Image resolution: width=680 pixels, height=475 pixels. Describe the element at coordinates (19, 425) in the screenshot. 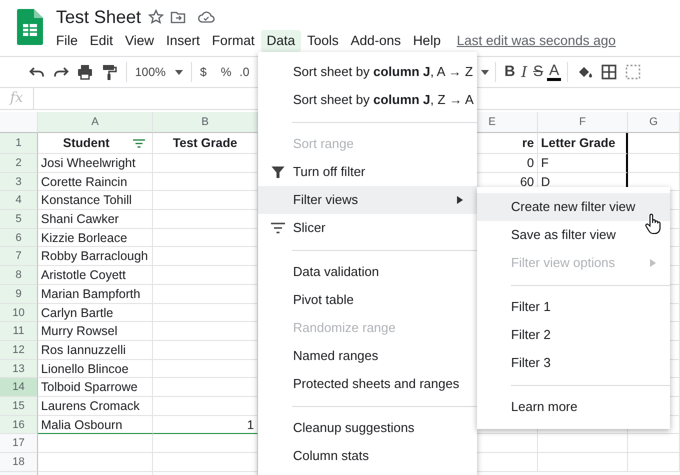

I see `row-header: 16` at that location.